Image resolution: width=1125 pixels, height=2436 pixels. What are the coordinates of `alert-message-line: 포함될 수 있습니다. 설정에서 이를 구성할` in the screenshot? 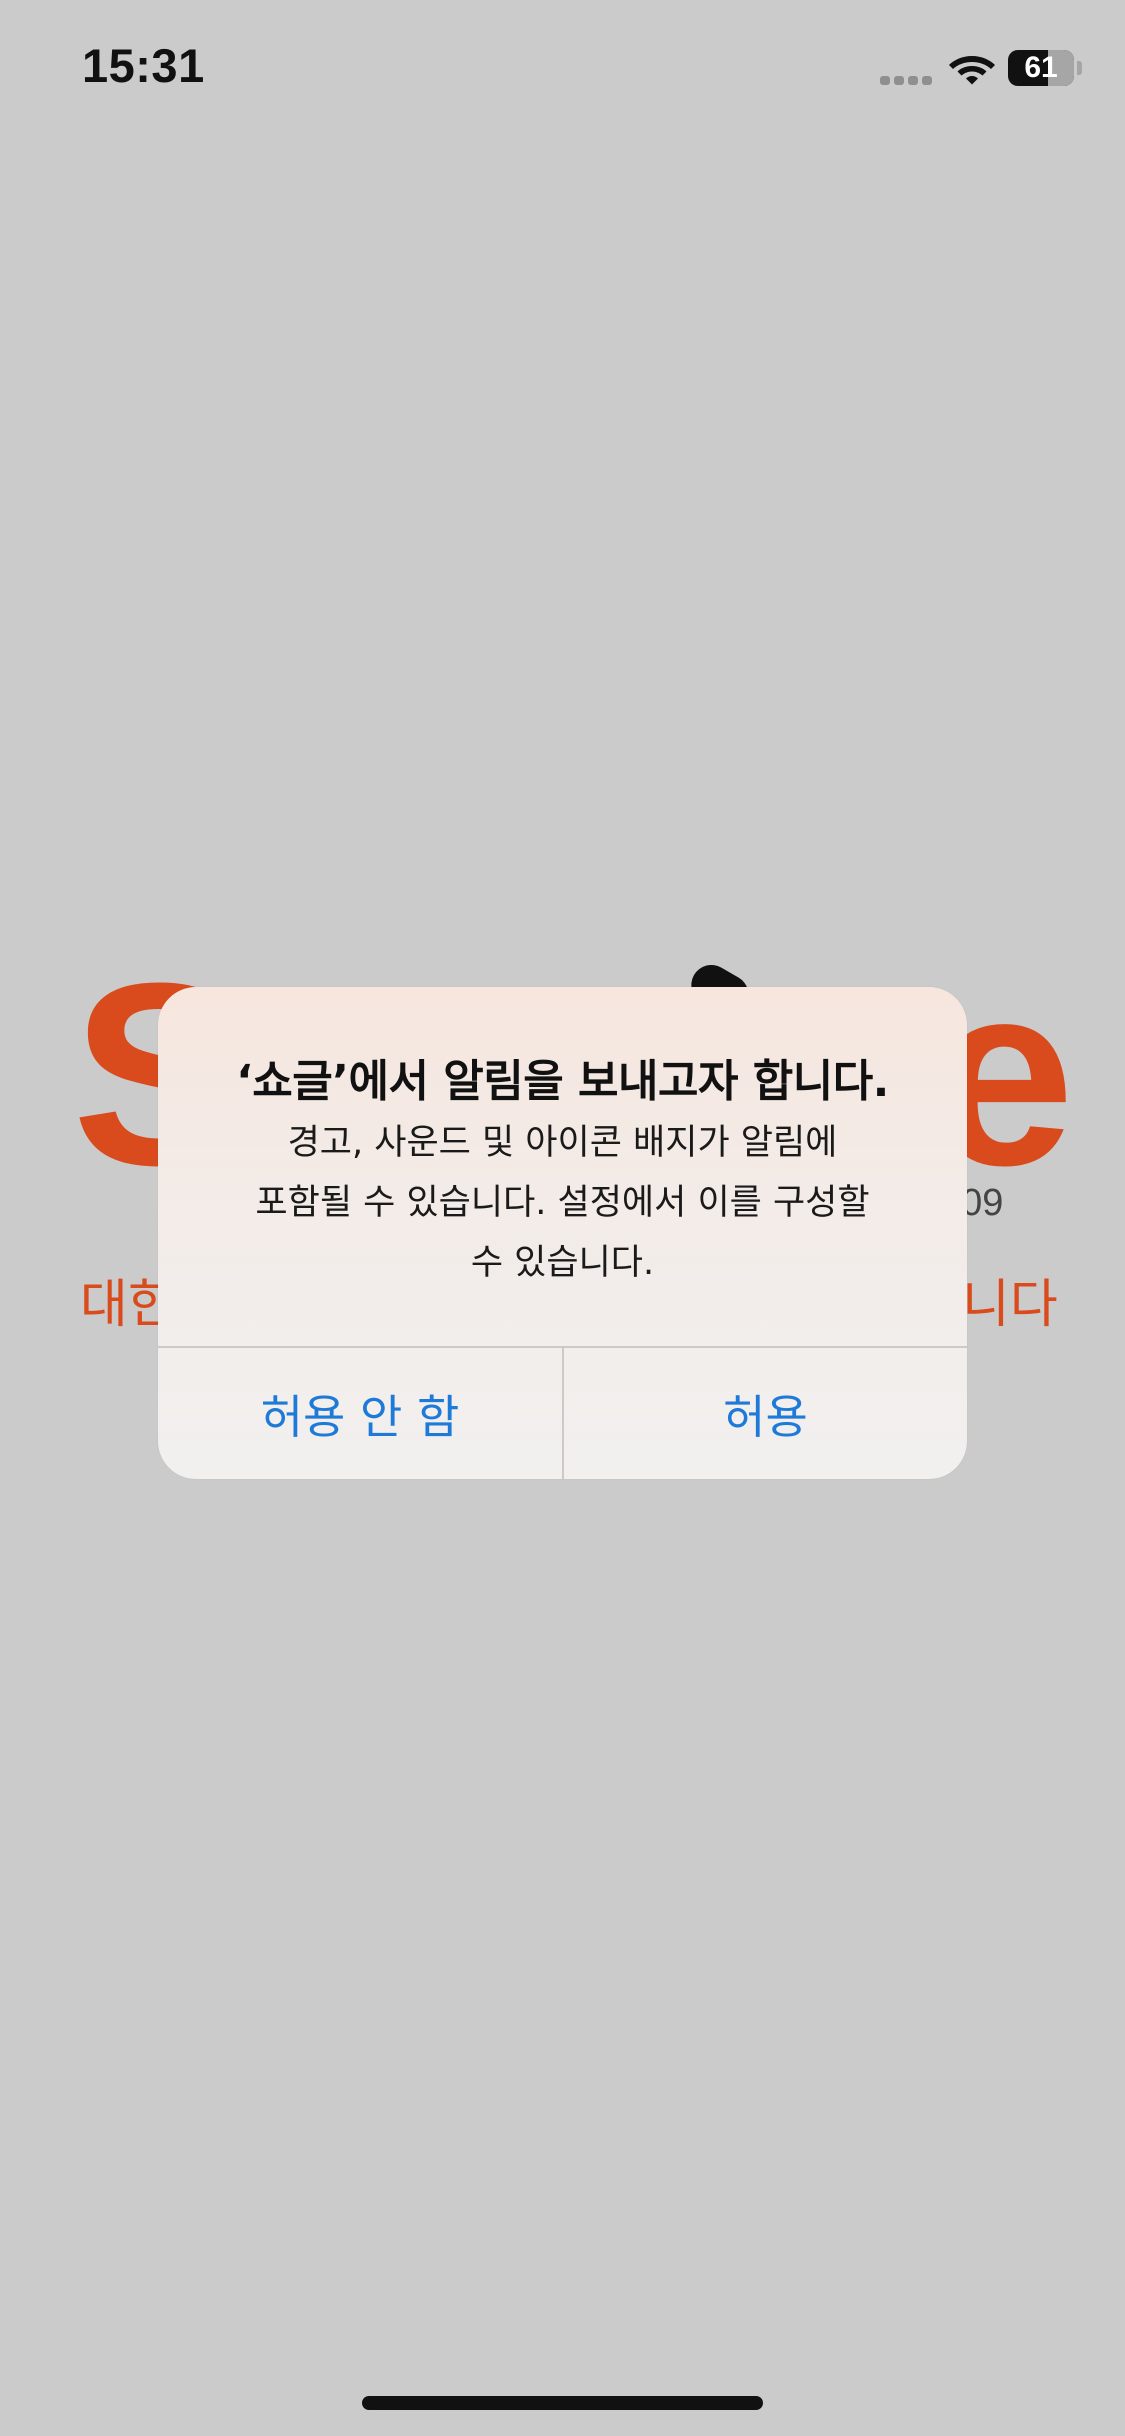 It's located at (562, 1203).